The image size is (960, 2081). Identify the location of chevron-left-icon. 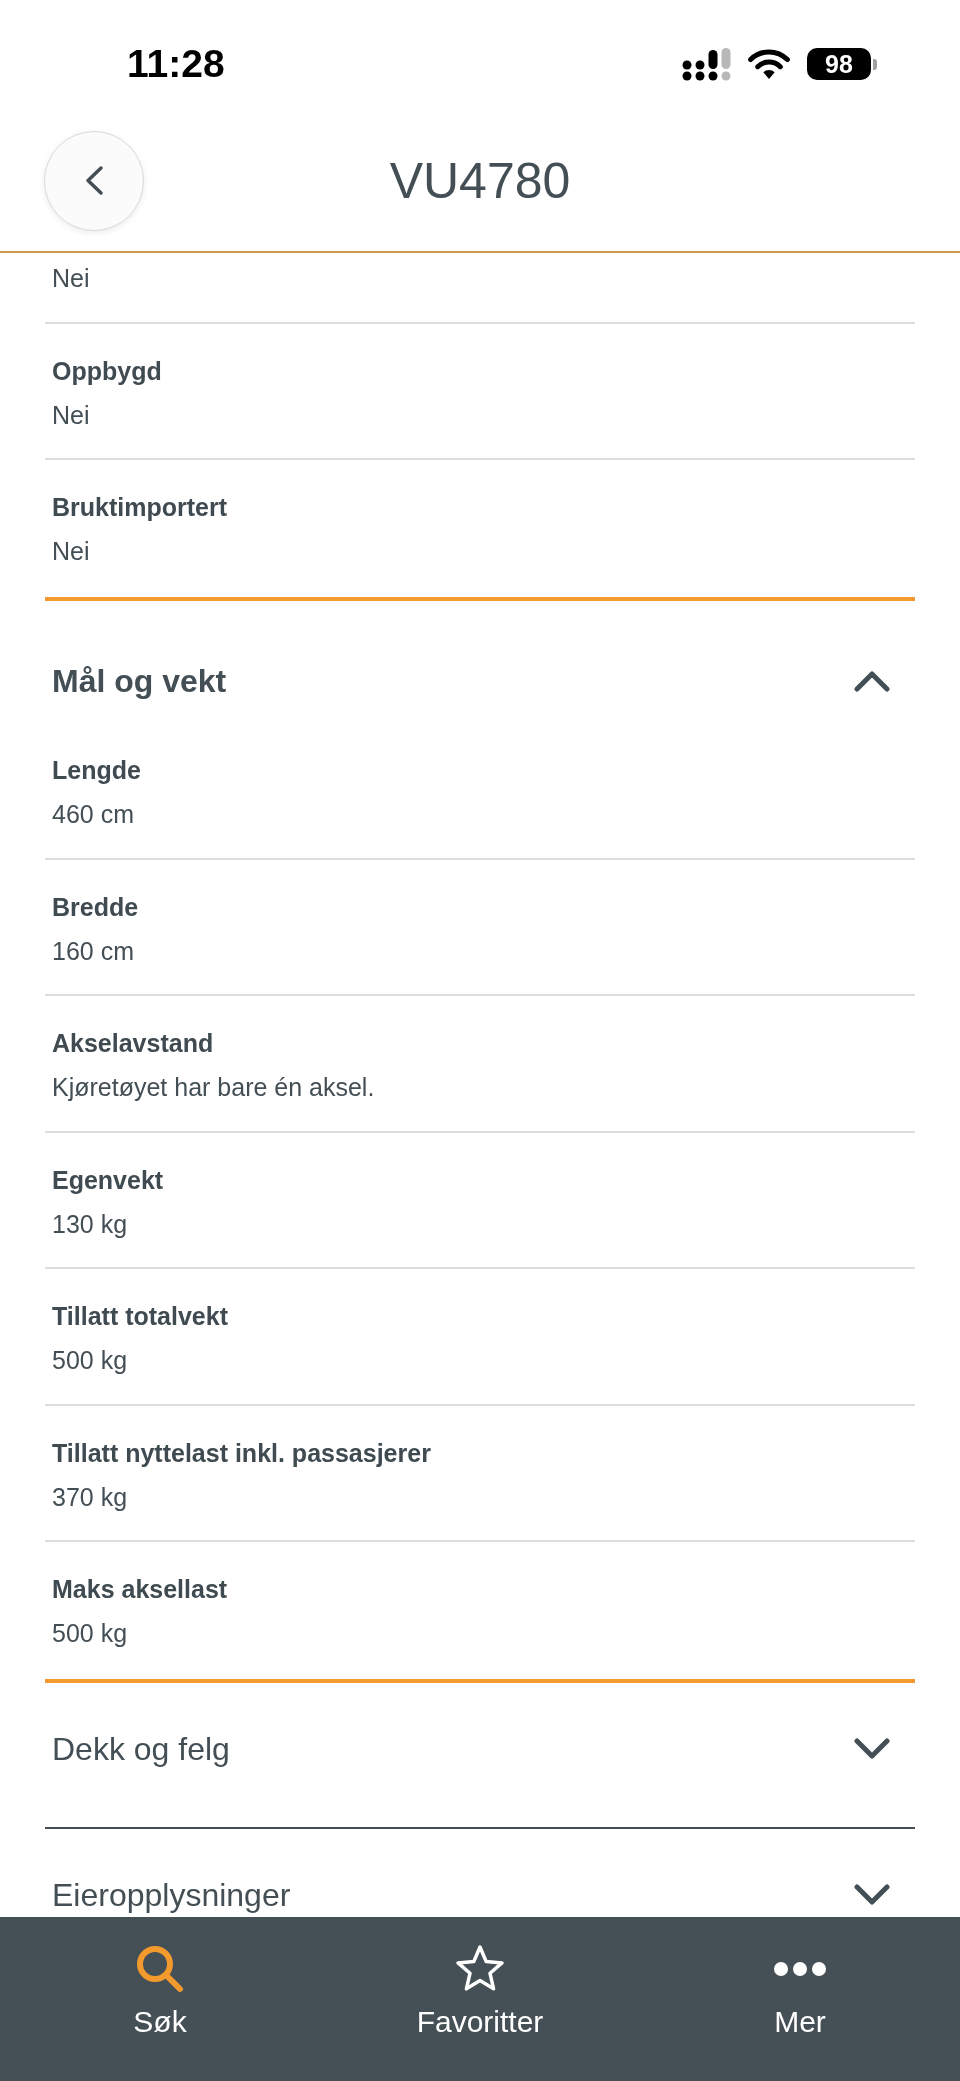
(94, 180).